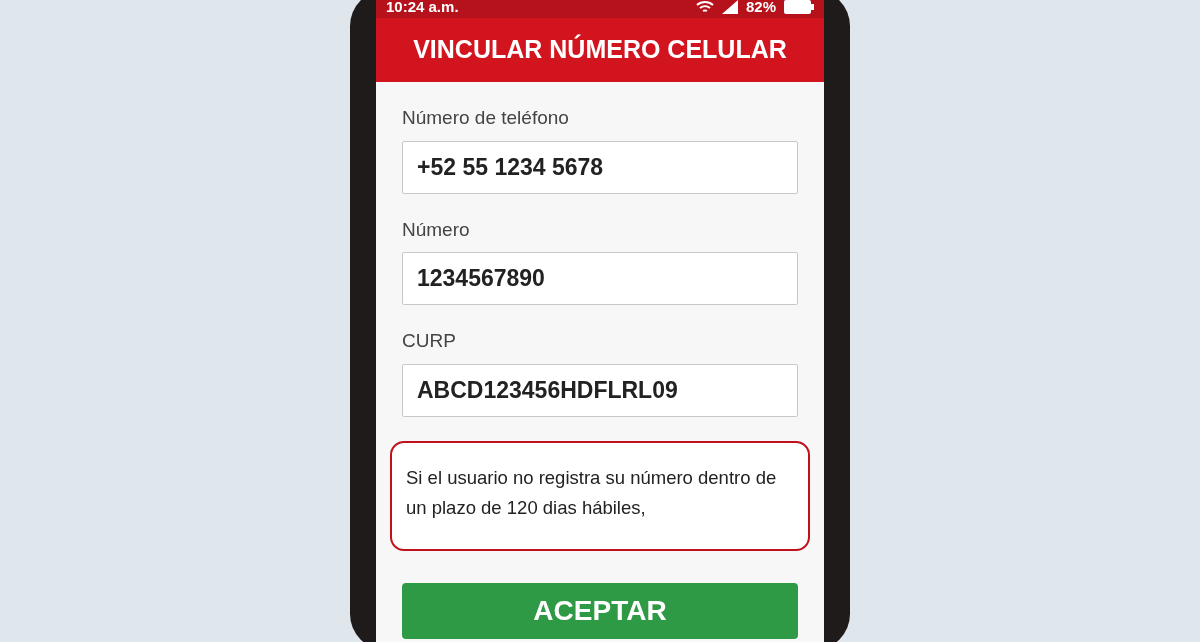 The image size is (1200, 642). I want to click on field-label: CURP, so click(429, 341).